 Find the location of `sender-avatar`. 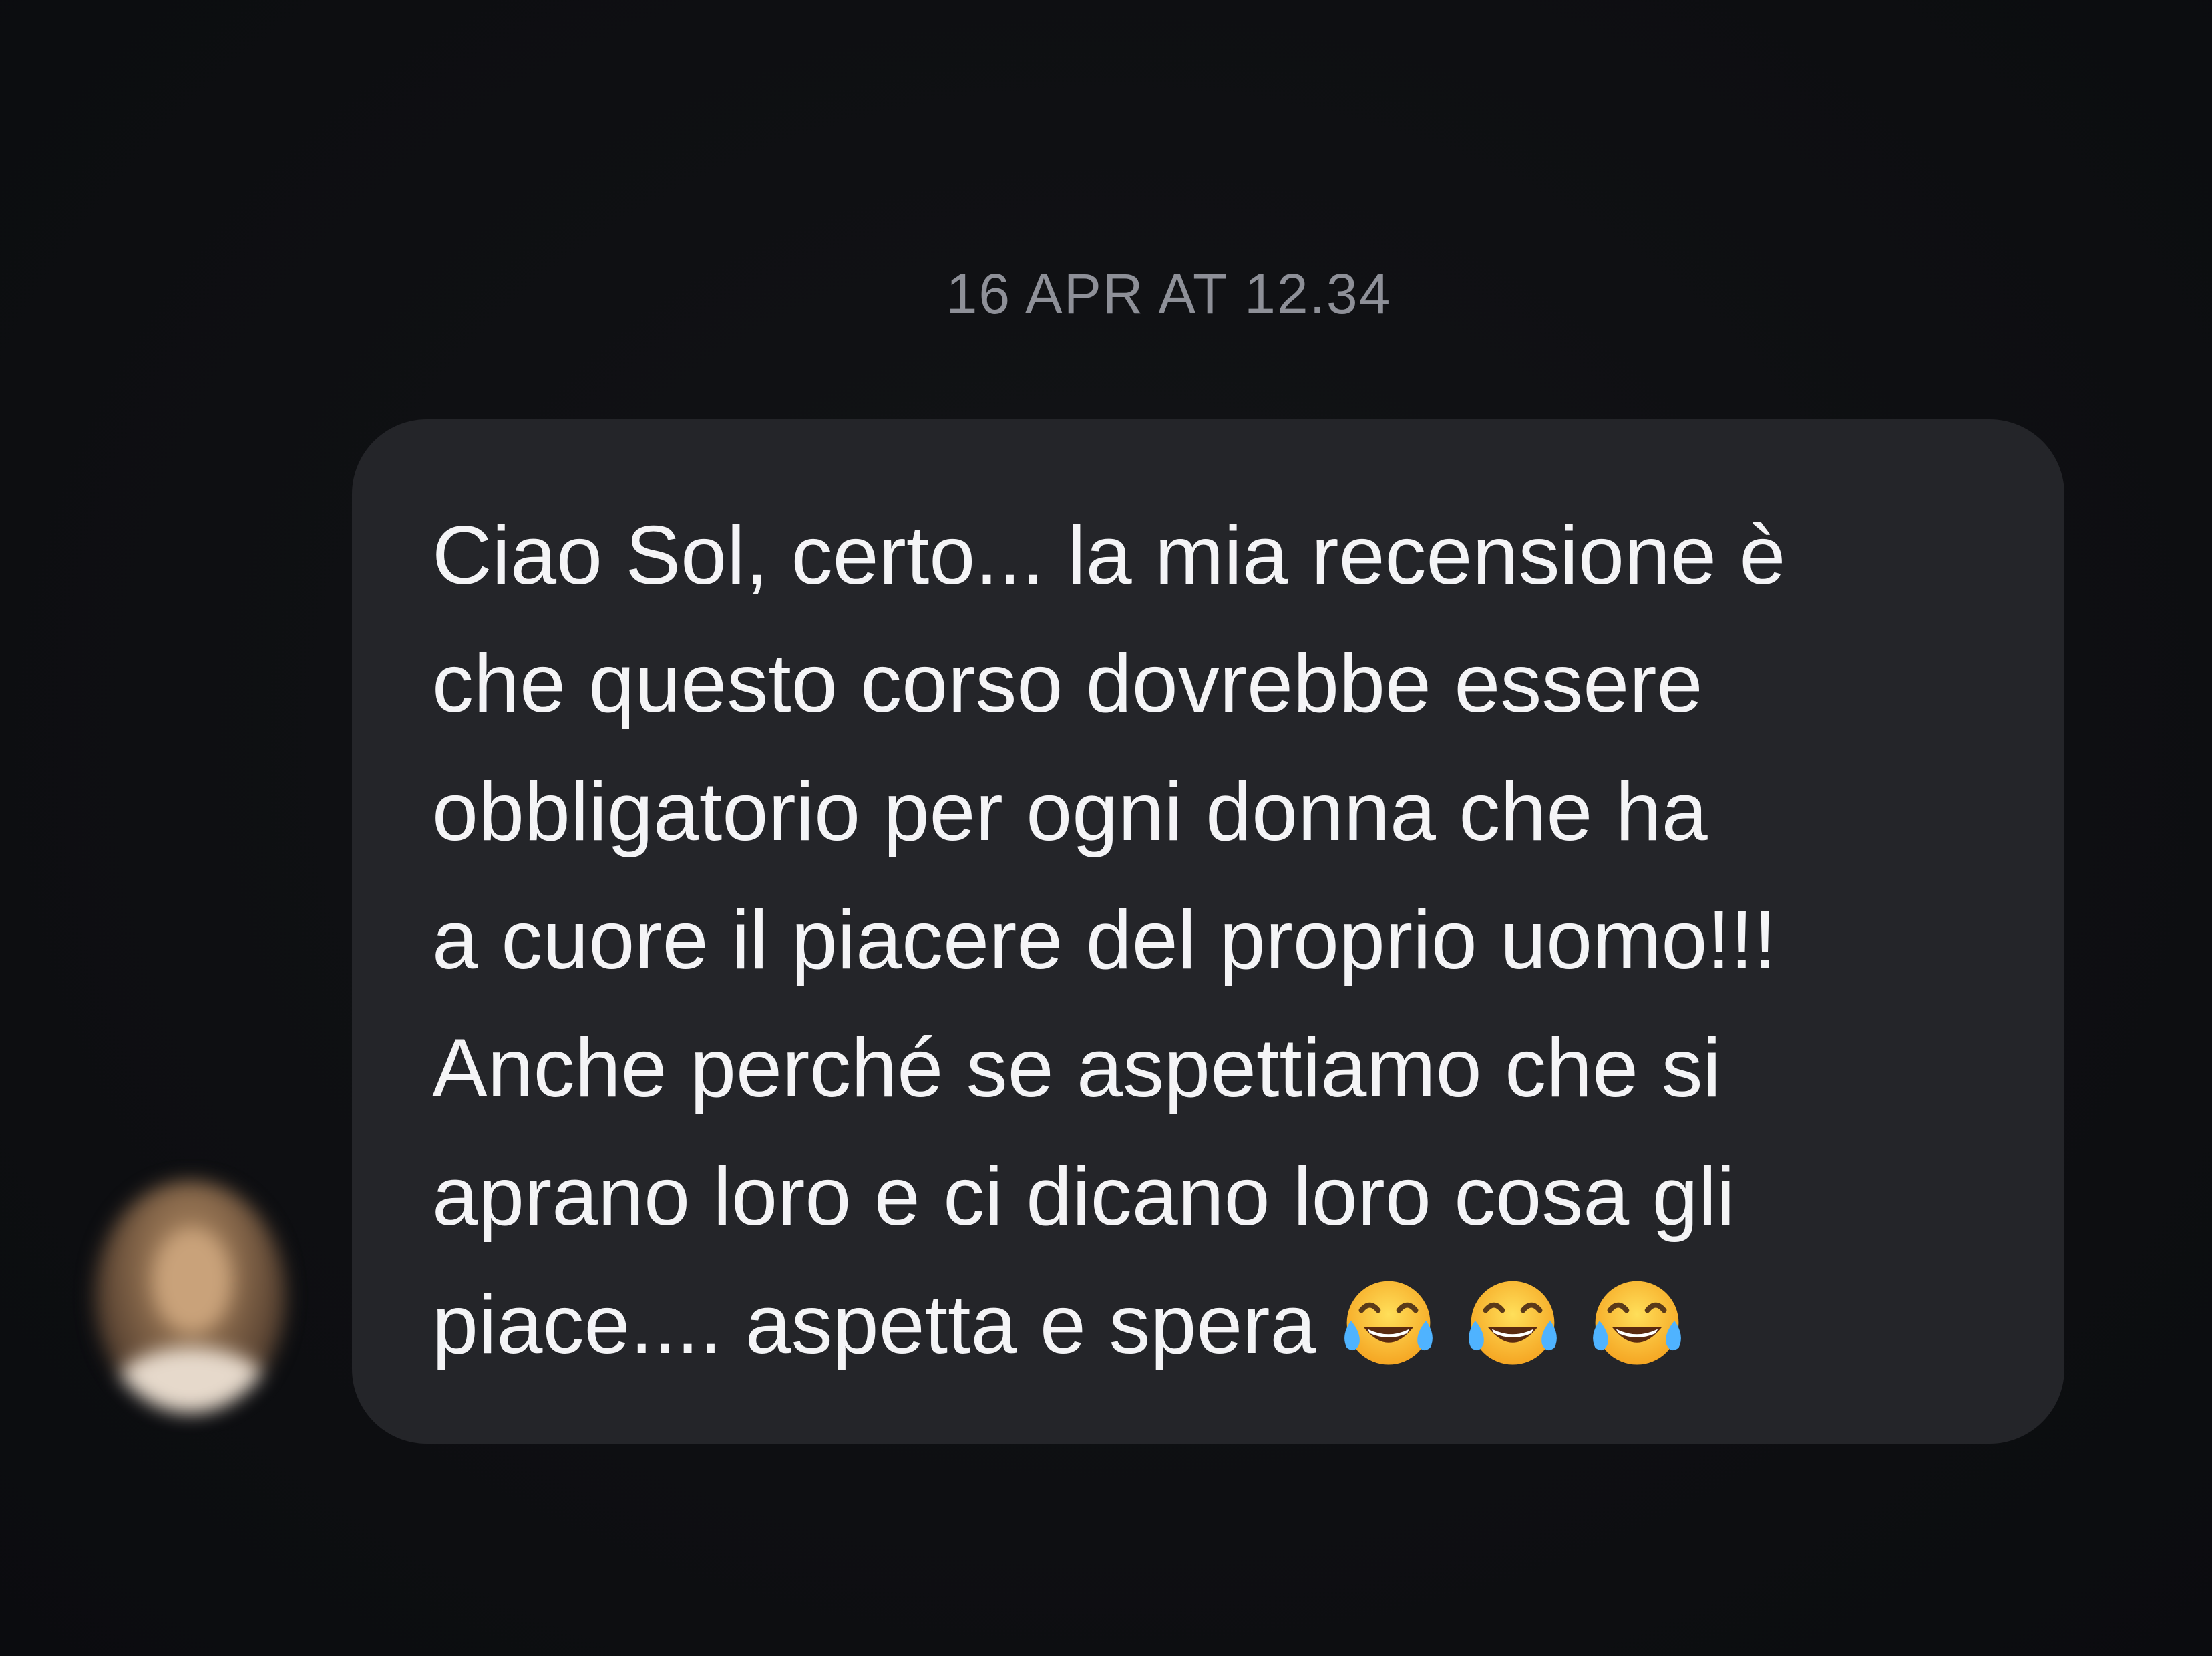

sender-avatar is located at coordinates (190, 1297).